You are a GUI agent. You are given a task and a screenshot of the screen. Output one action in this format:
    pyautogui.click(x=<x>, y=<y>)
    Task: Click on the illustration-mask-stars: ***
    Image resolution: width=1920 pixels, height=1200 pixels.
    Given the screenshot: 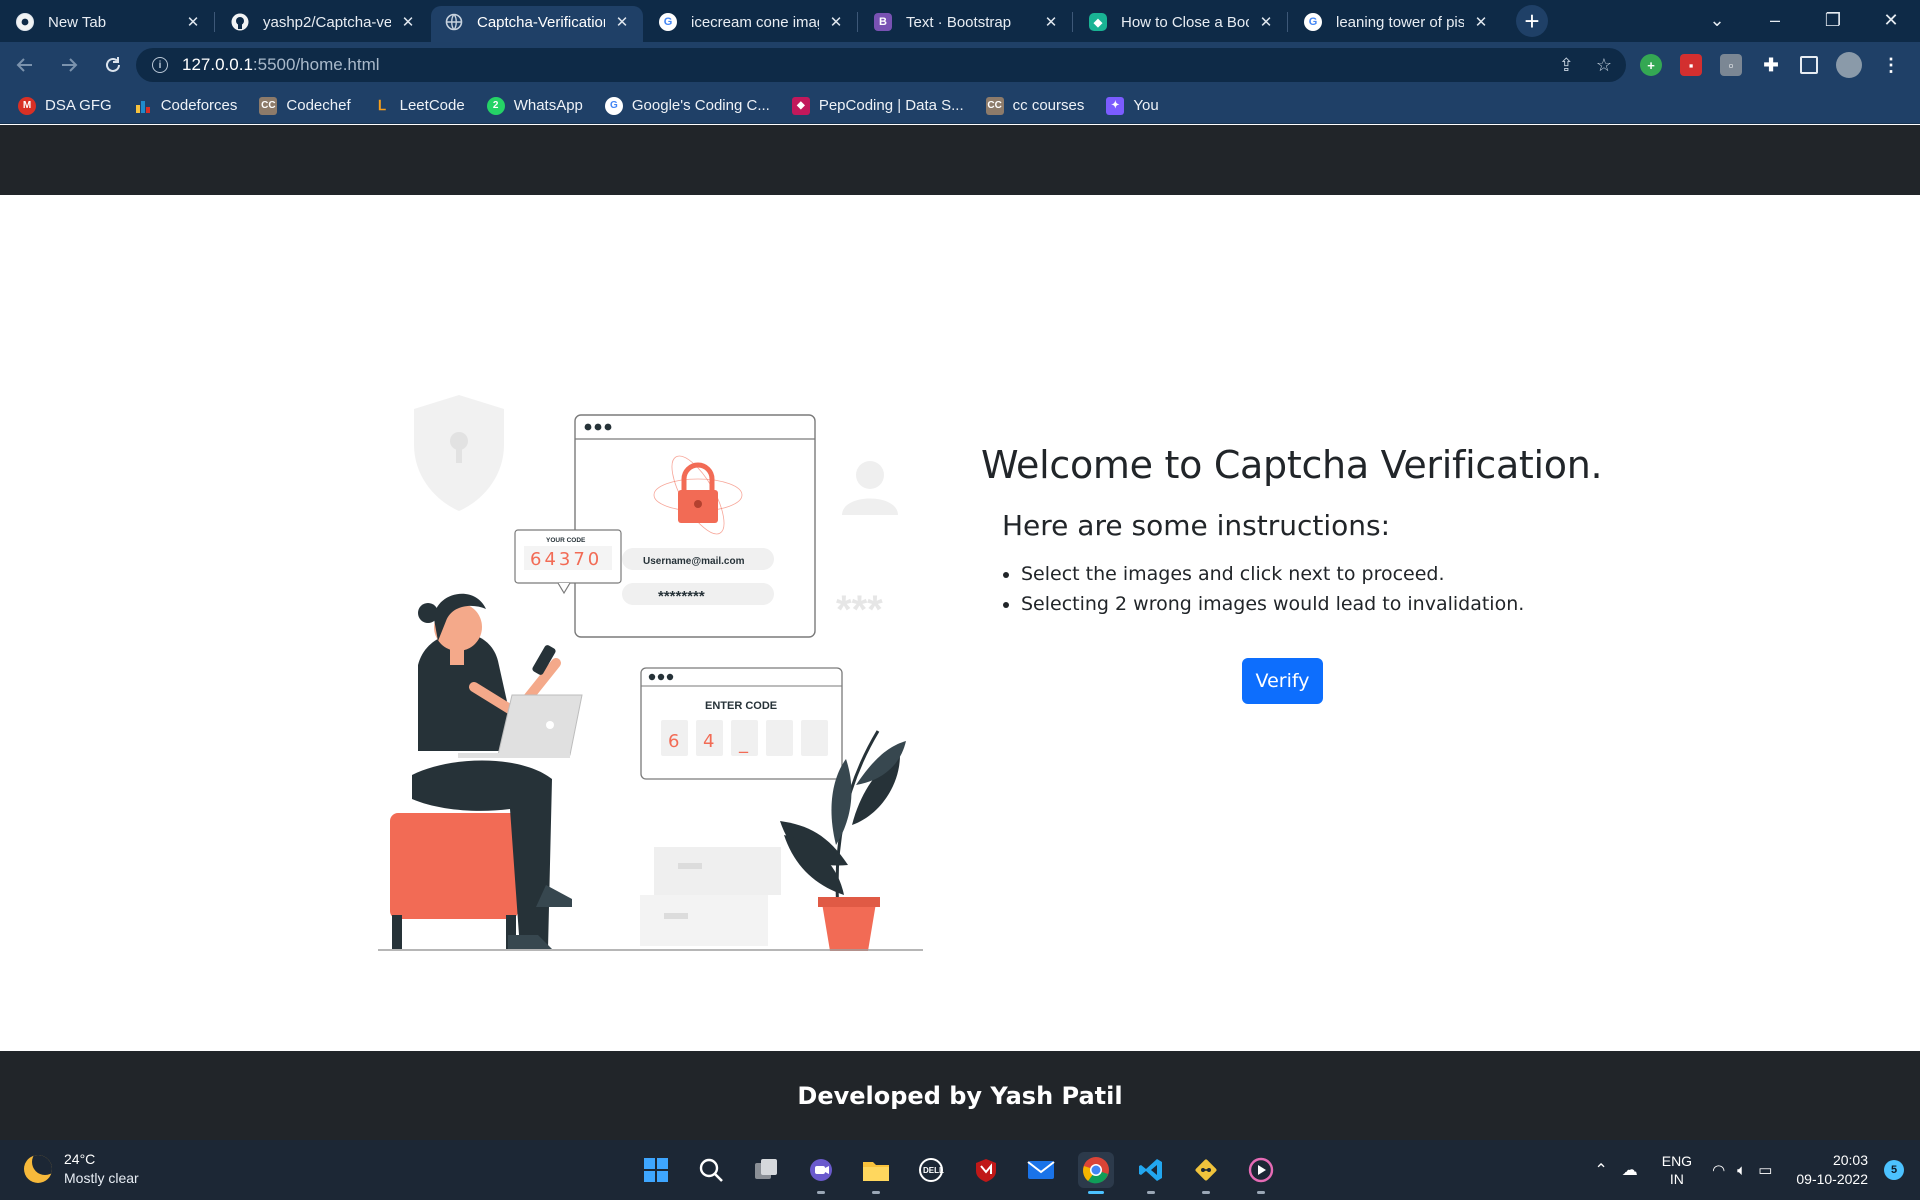 What is the action you would take?
    pyautogui.click(x=859, y=610)
    